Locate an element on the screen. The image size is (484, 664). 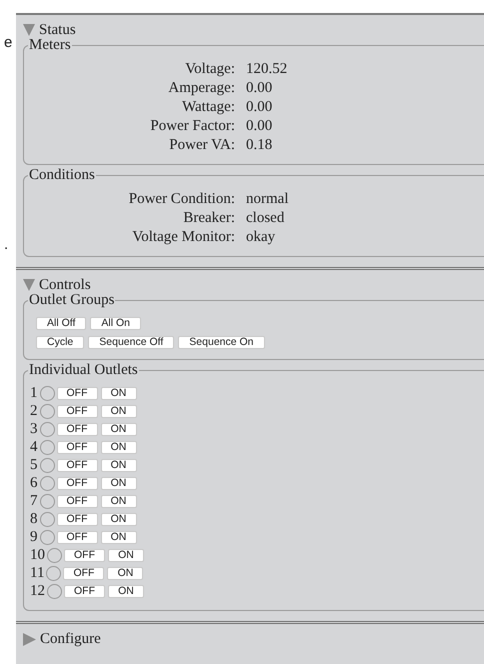
outlet-number: 8 is located at coordinates (34, 519).